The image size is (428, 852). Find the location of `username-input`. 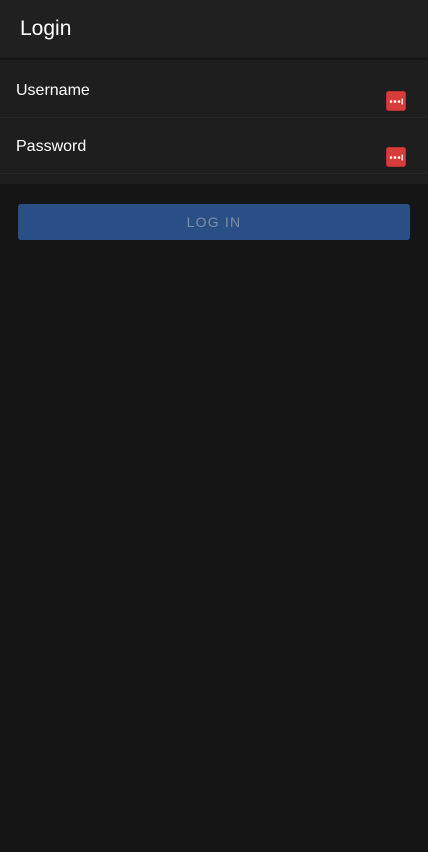

username-input is located at coordinates (196, 106).